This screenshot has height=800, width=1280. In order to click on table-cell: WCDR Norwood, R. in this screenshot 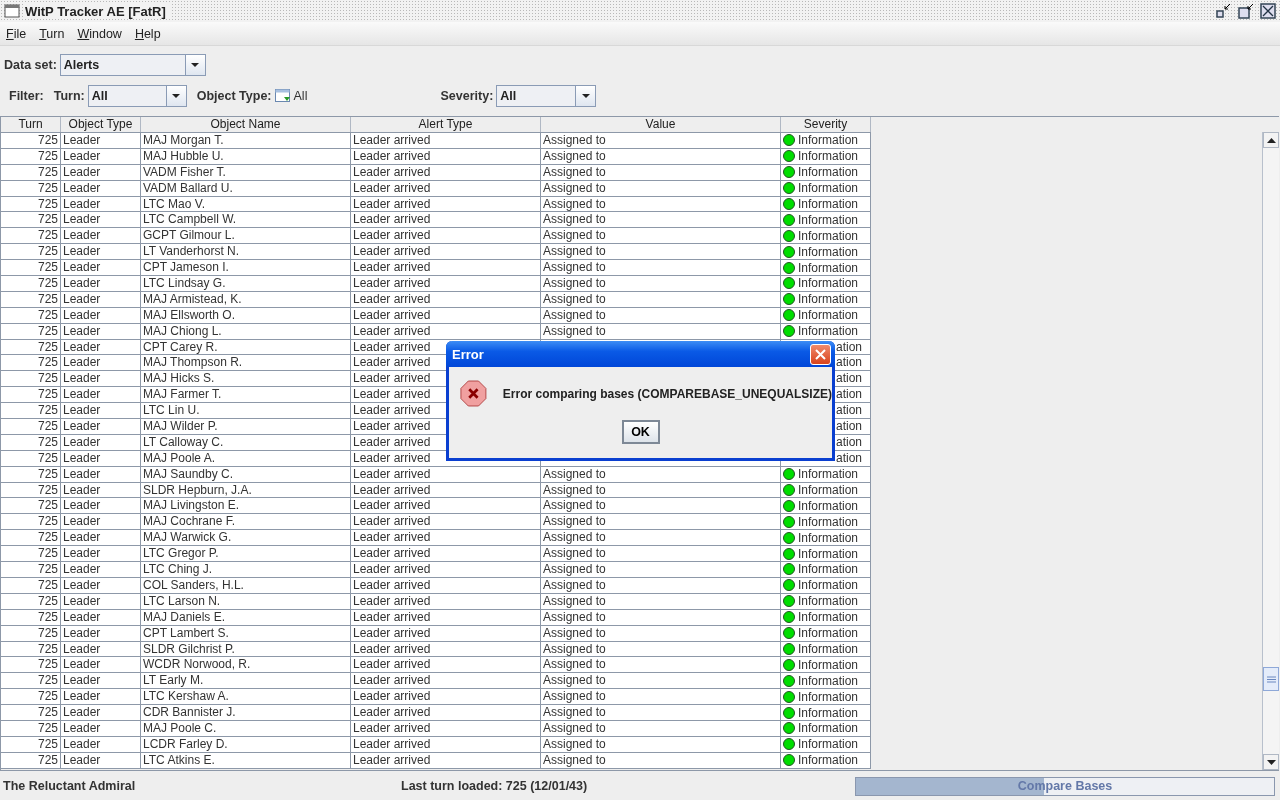, I will do `click(246, 665)`.